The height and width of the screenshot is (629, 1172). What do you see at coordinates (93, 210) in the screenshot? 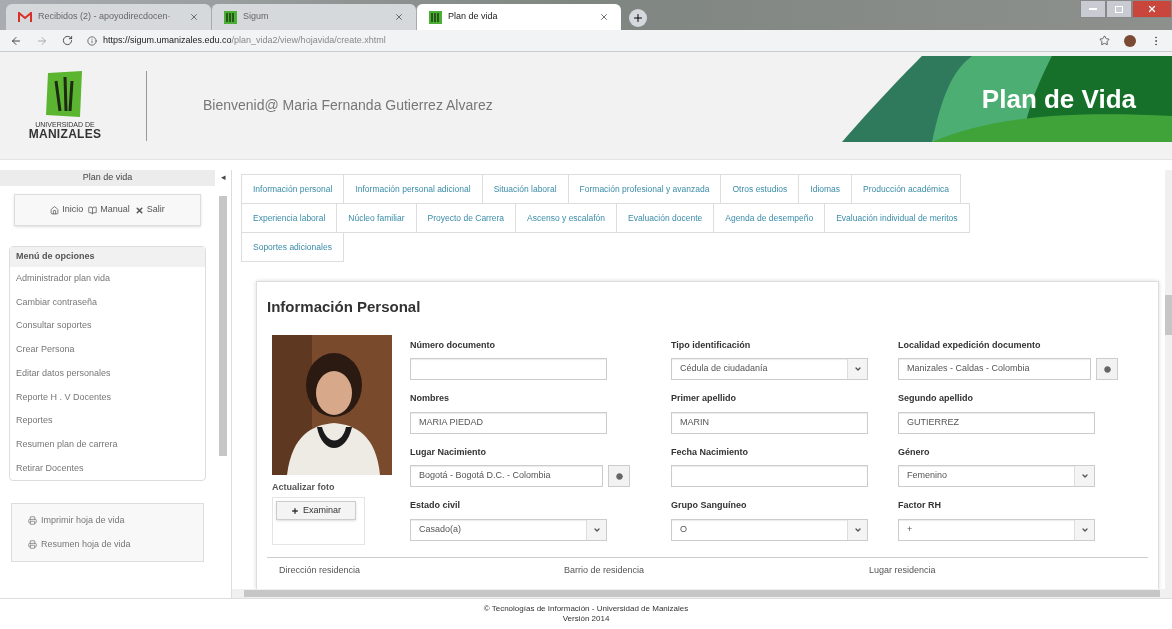
I see `book-icon` at bounding box center [93, 210].